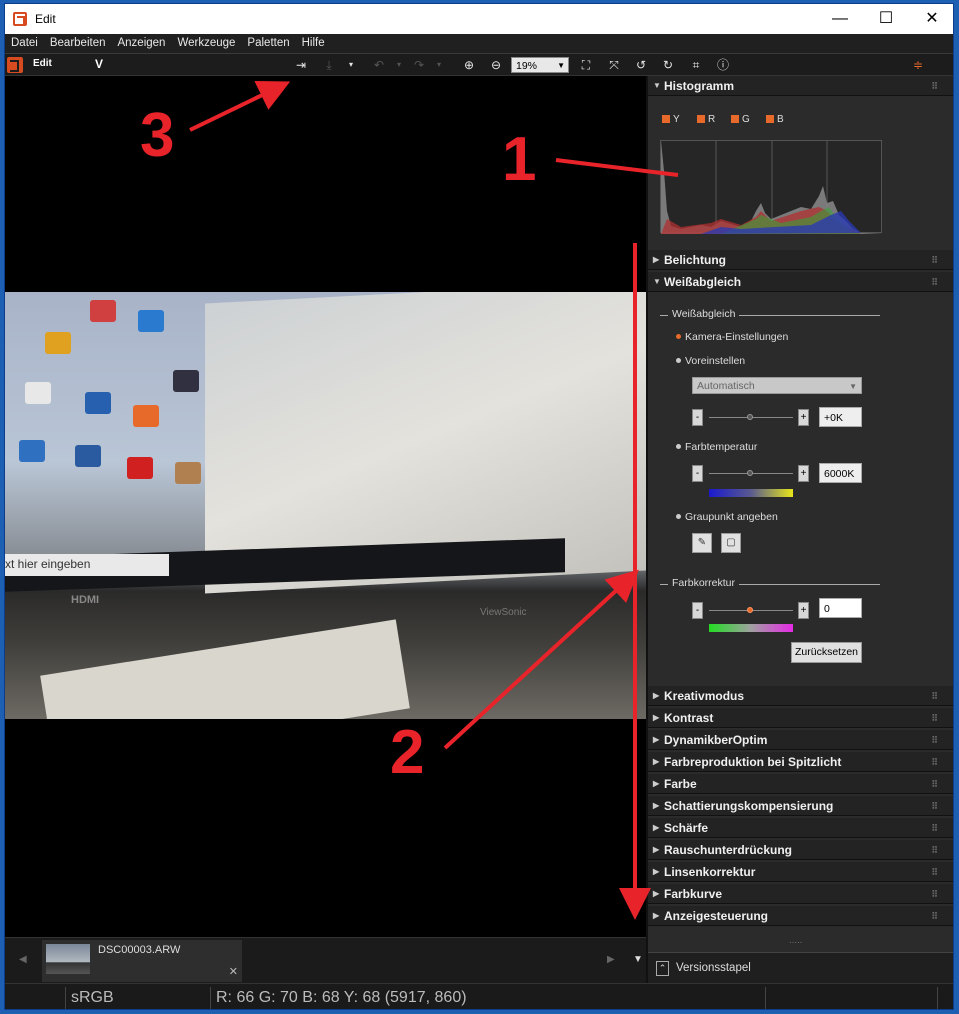  Describe the element at coordinates (826, 652) in the screenshot. I see `reset-button: Zurücksetzen` at that location.